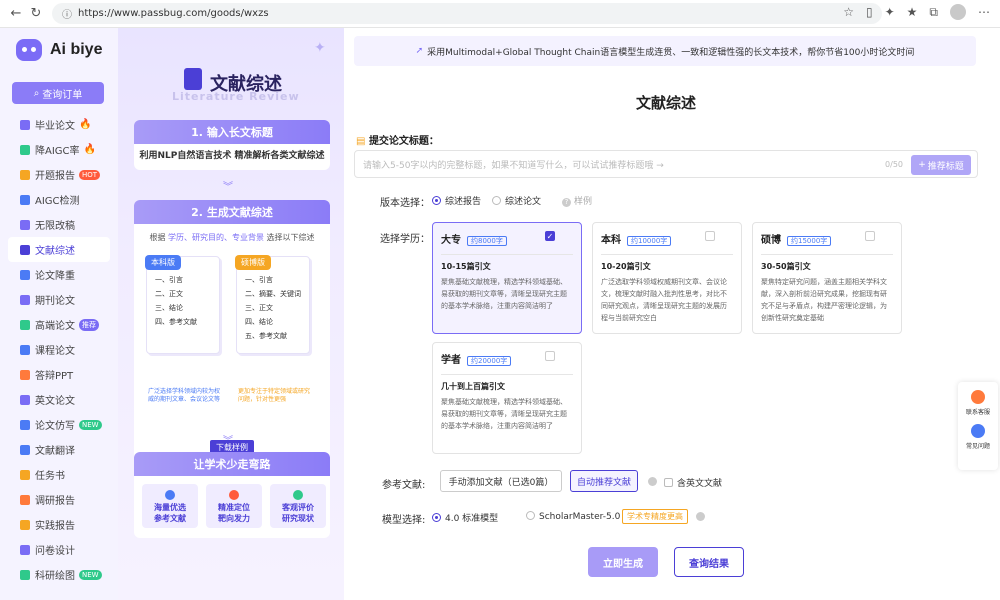 The height and width of the screenshot is (600, 1000). What do you see at coordinates (59, 574) in the screenshot?
I see `sidebar-item: 科研绘图 NEW` at bounding box center [59, 574].